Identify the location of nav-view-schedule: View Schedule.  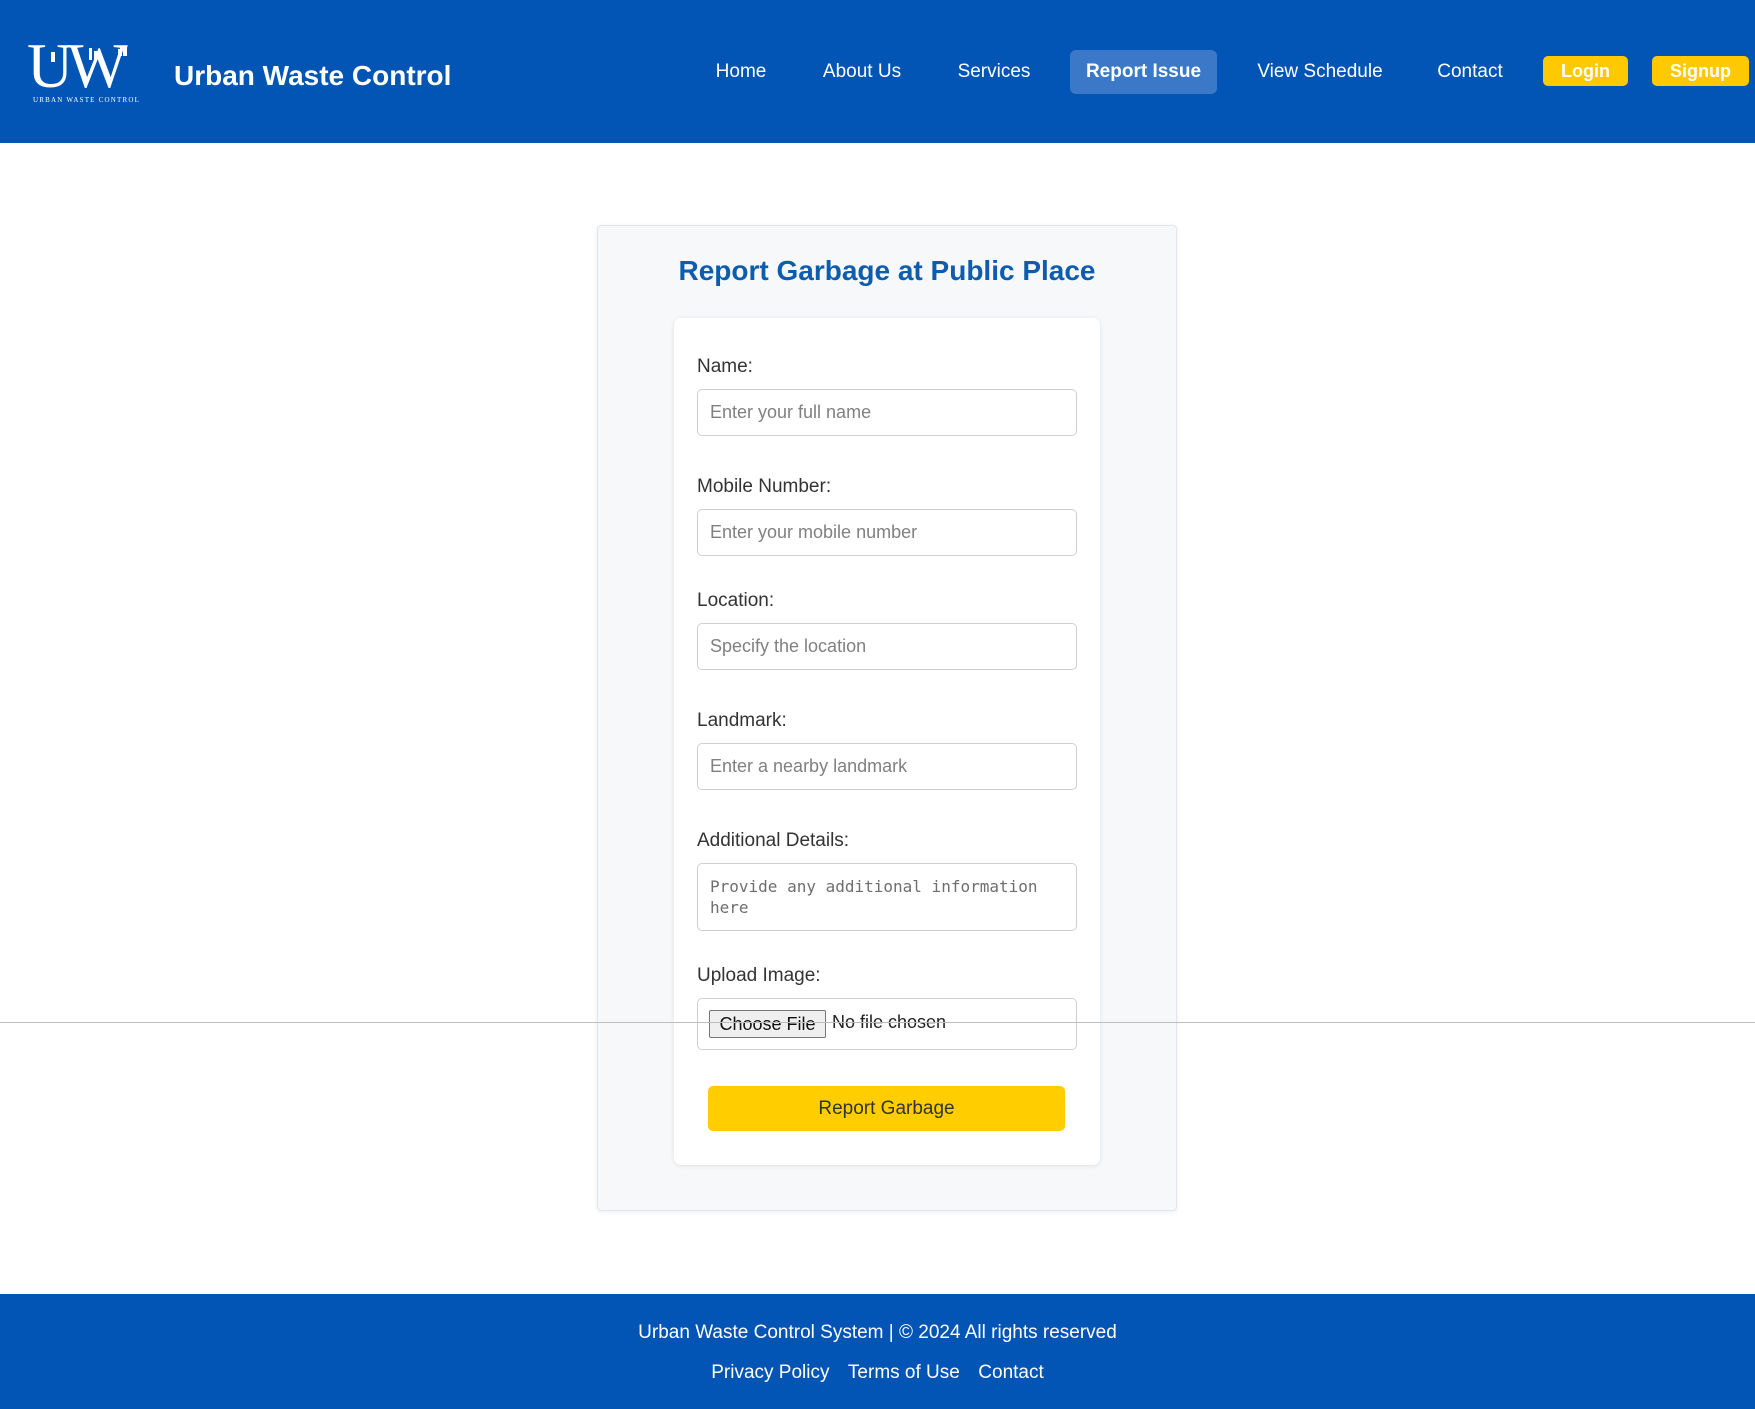
(1320, 72).